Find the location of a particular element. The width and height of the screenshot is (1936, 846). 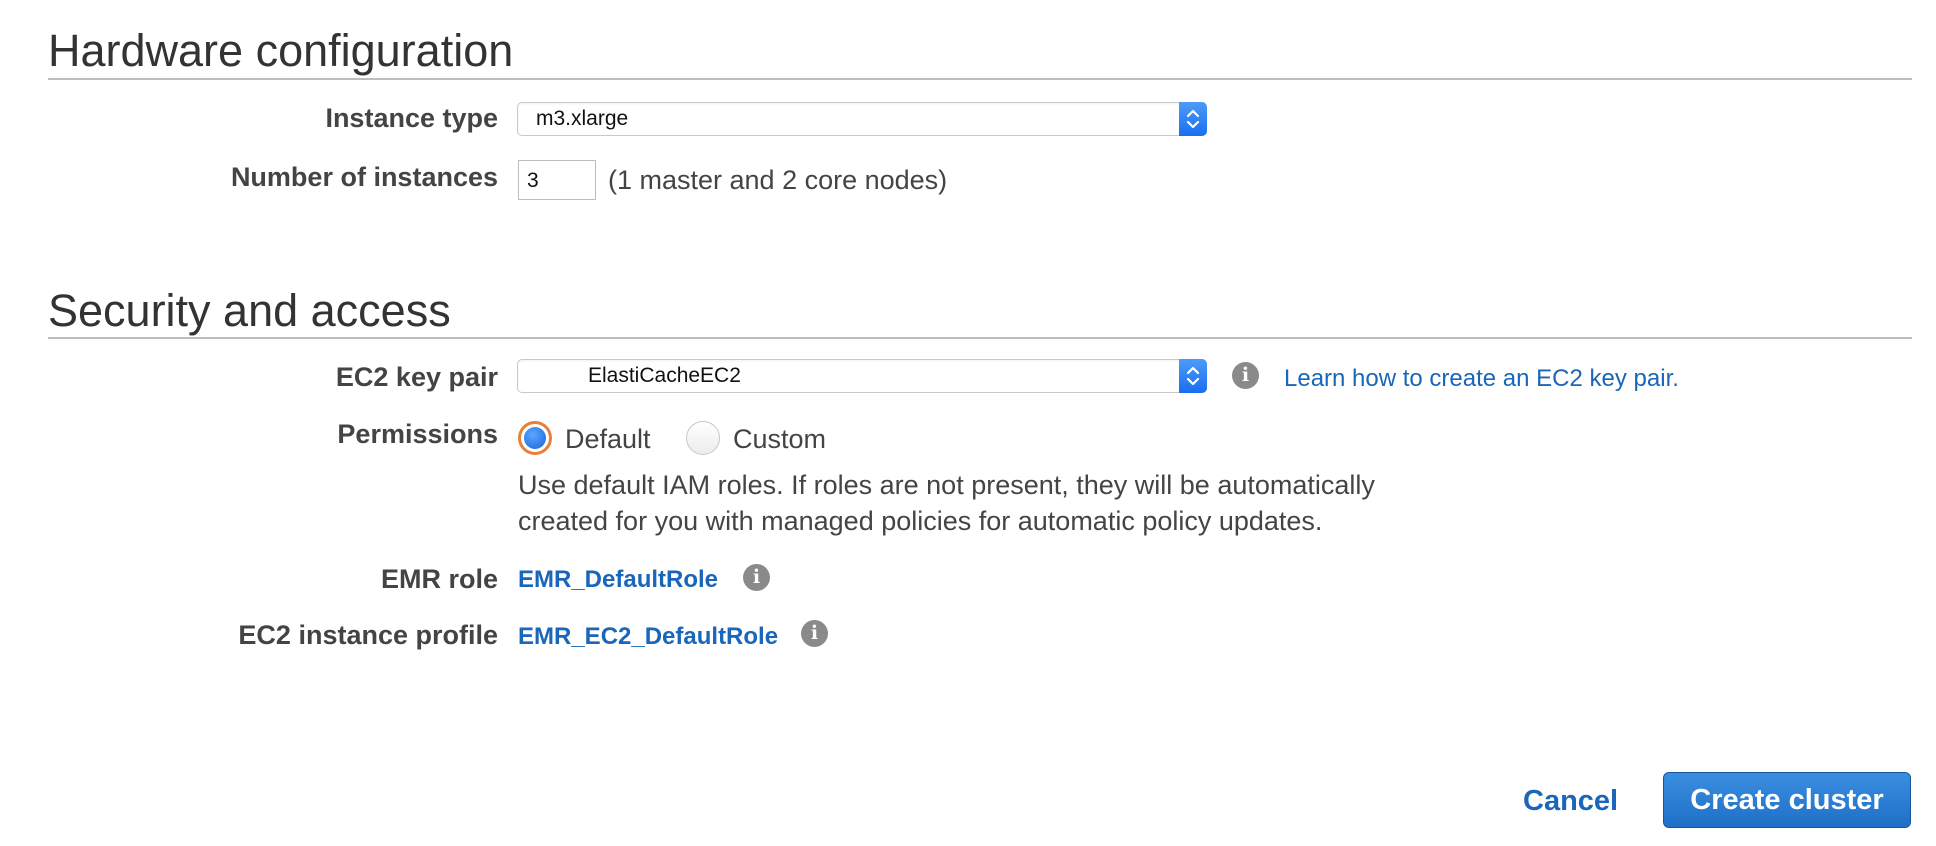

permissions-default-label: Default is located at coordinates (608, 439).